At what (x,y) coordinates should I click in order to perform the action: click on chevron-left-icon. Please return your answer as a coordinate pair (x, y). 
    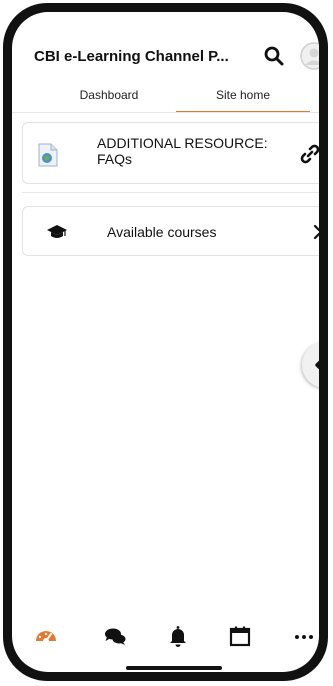
    Looking at the image, I should click on (317, 365).